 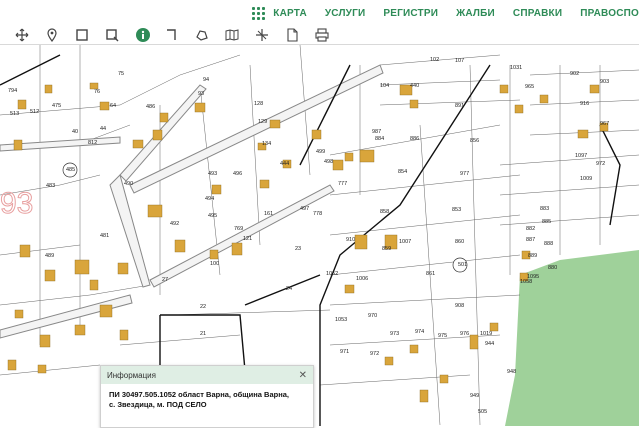 What do you see at coordinates (121, 74) in the screenshot?
I see `parcel-label: 75` at bounding box center [121, 74].